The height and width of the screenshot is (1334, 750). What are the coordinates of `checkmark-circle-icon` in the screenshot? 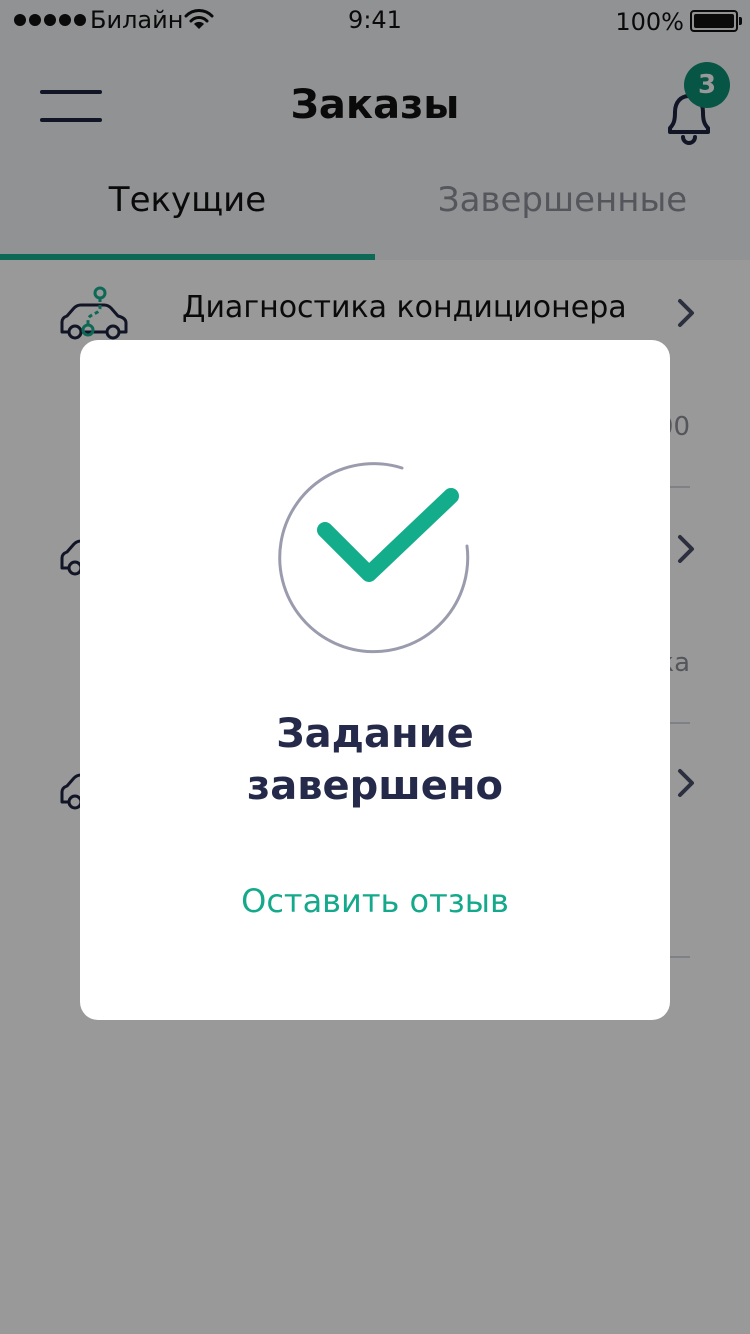 It's located at (374, 558).